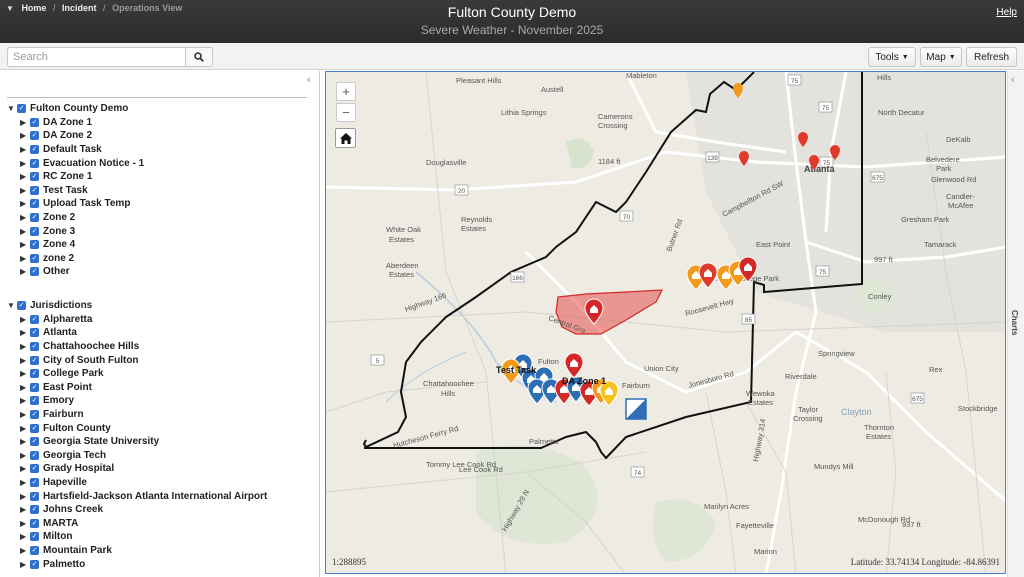  Describe the element at coordinates (143, 524) in the screenshot. I see `jurisdiction-item-row: ▶ ✓ MARTA` at that location.